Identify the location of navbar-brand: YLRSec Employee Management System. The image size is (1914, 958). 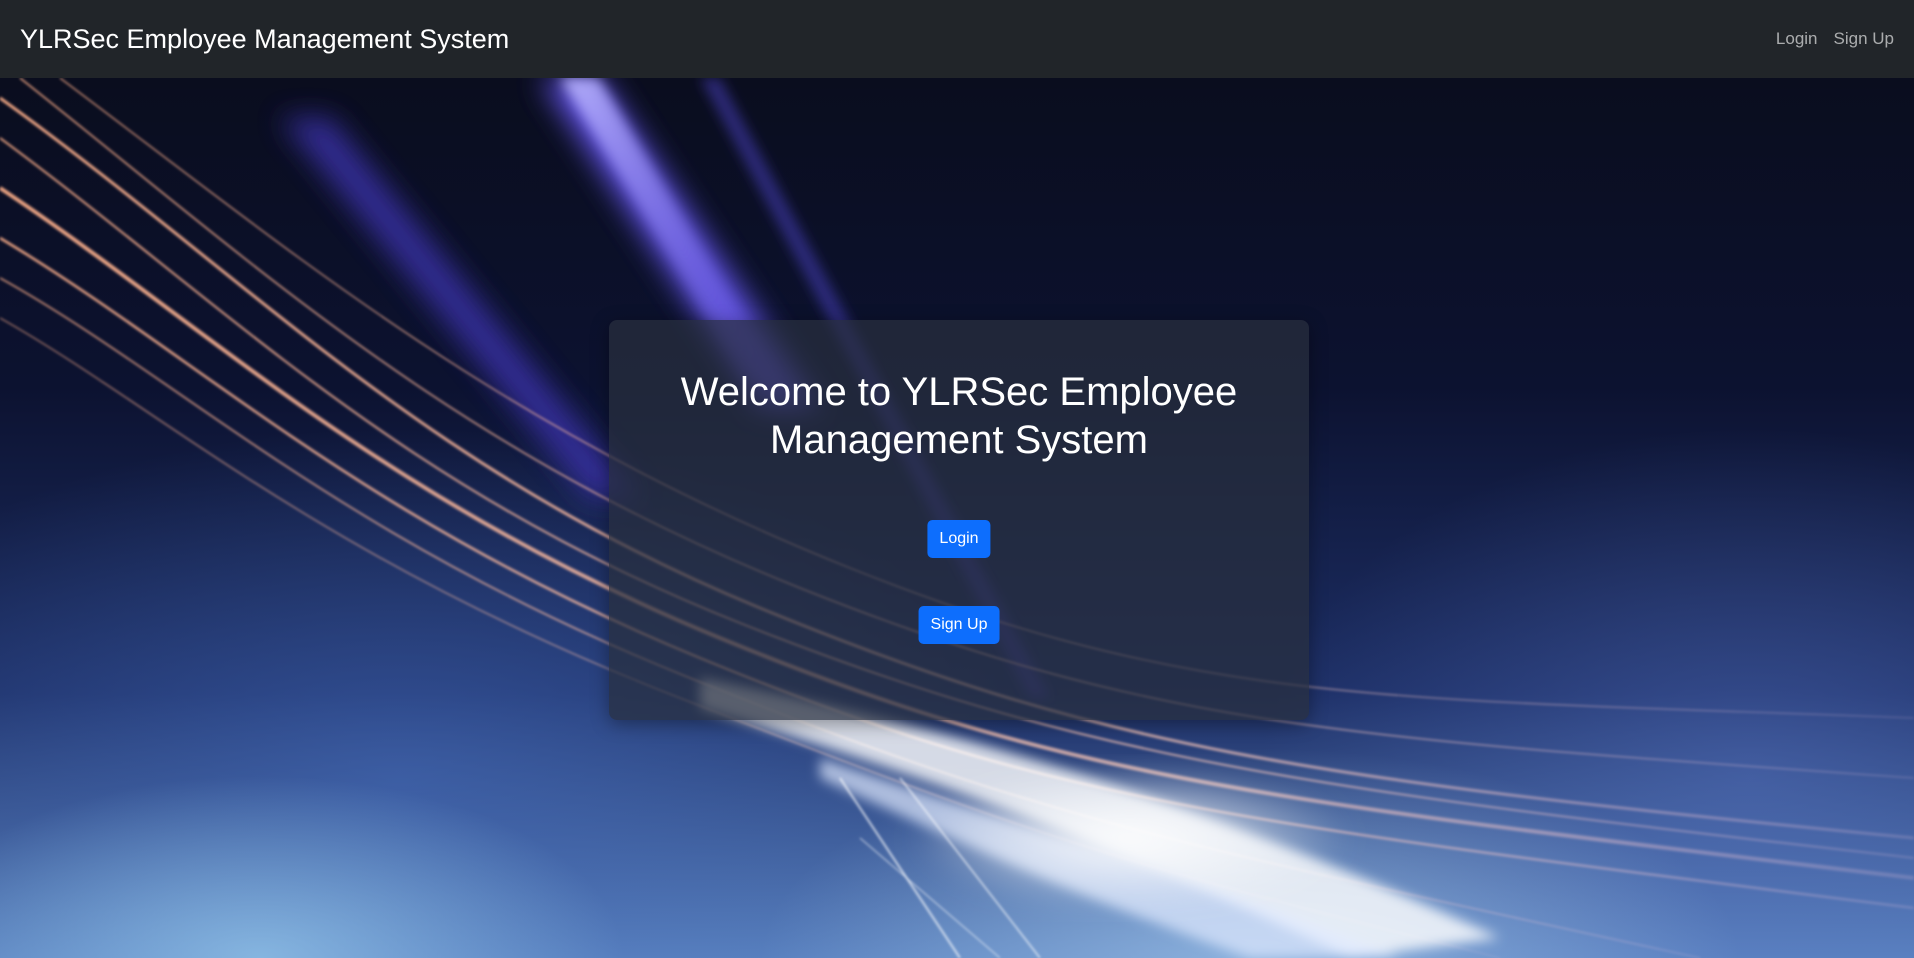
(264, 39).